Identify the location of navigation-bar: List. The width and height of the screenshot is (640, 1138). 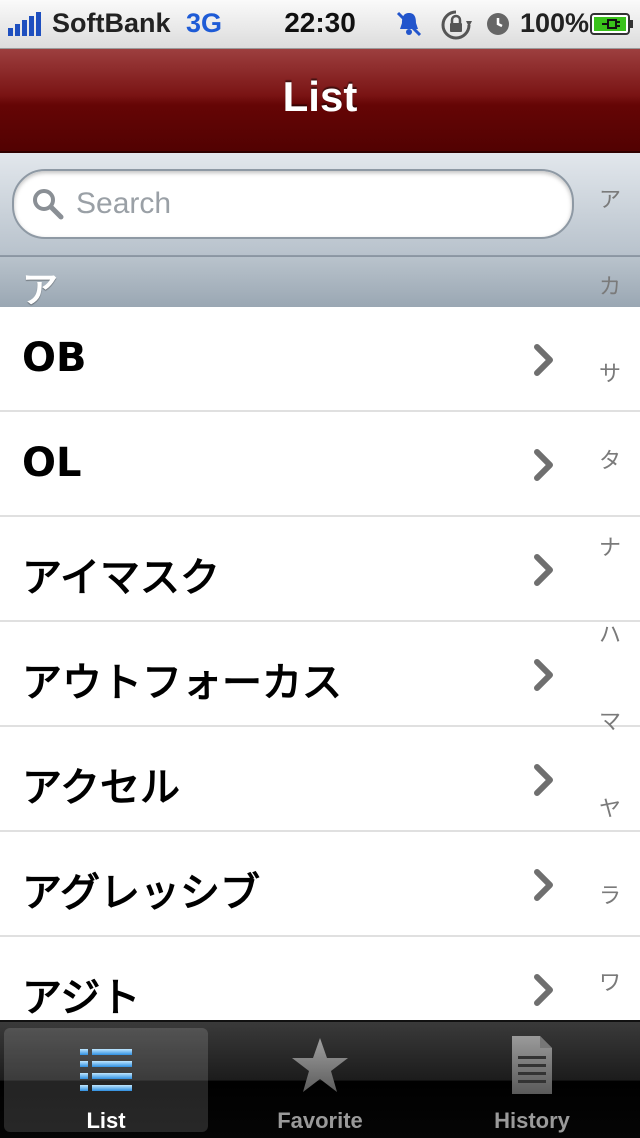
(320, 101).